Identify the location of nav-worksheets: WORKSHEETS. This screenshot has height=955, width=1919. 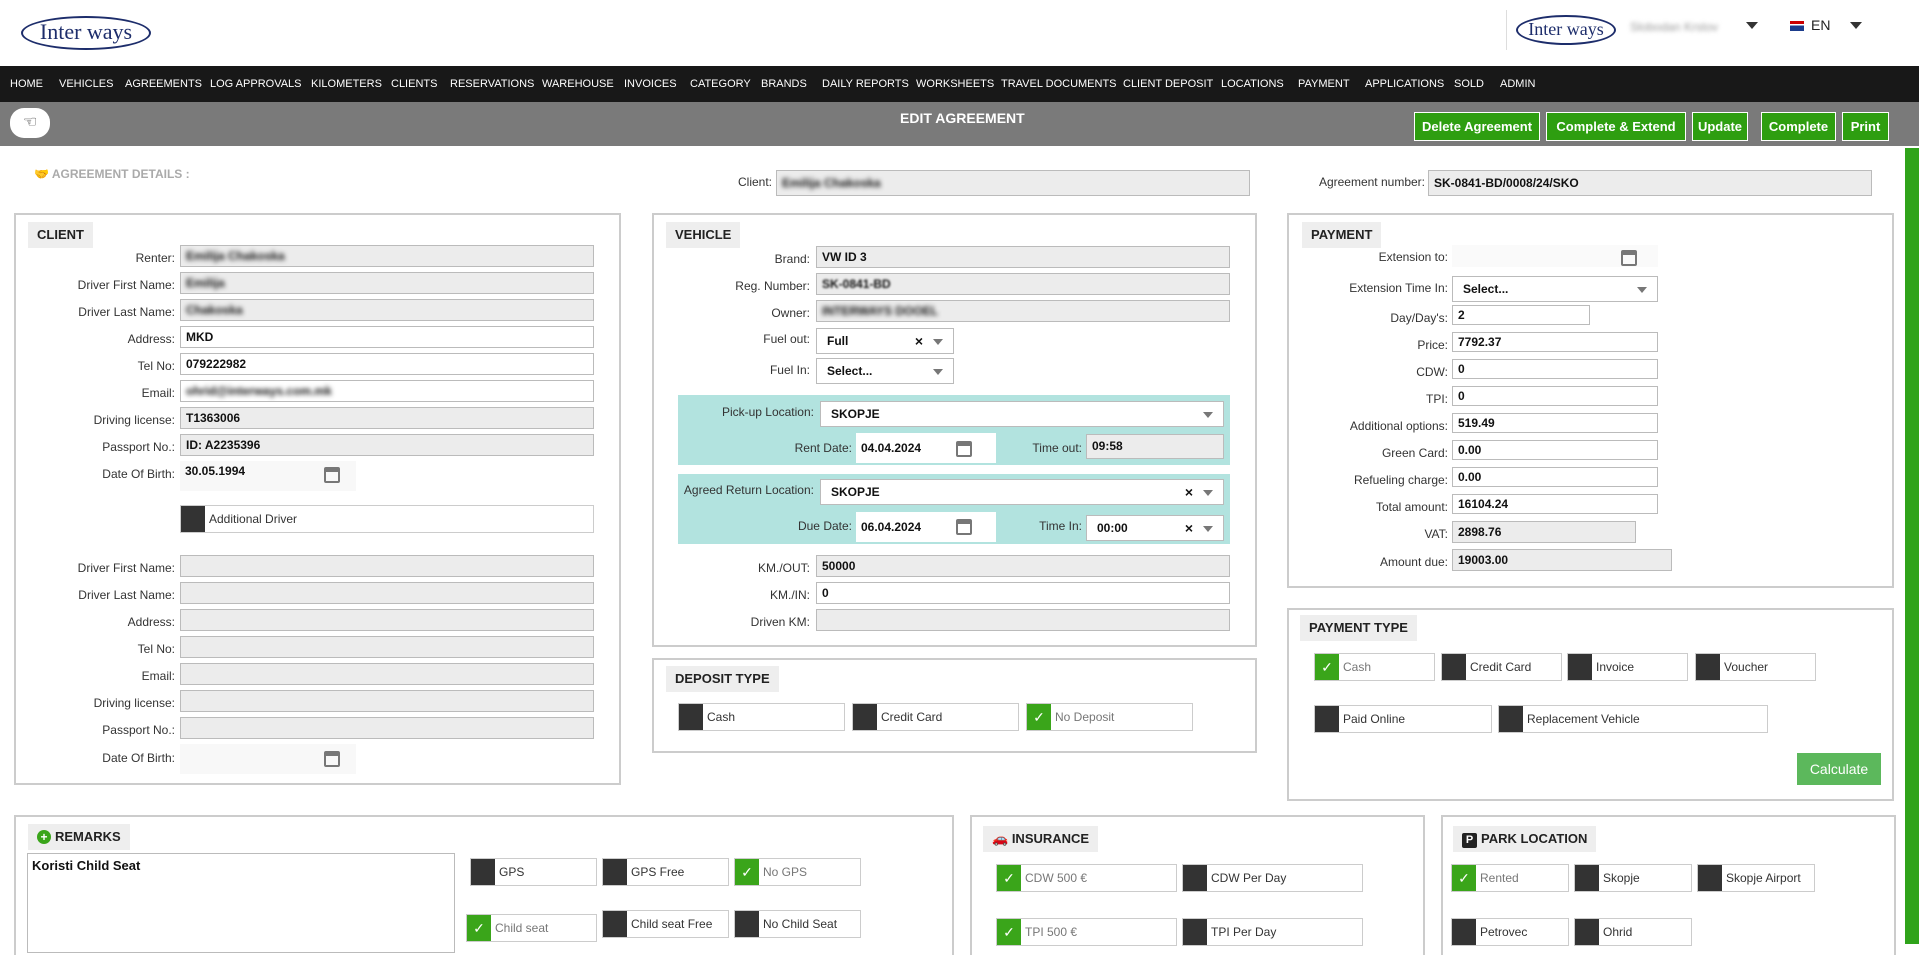
(955, 84).